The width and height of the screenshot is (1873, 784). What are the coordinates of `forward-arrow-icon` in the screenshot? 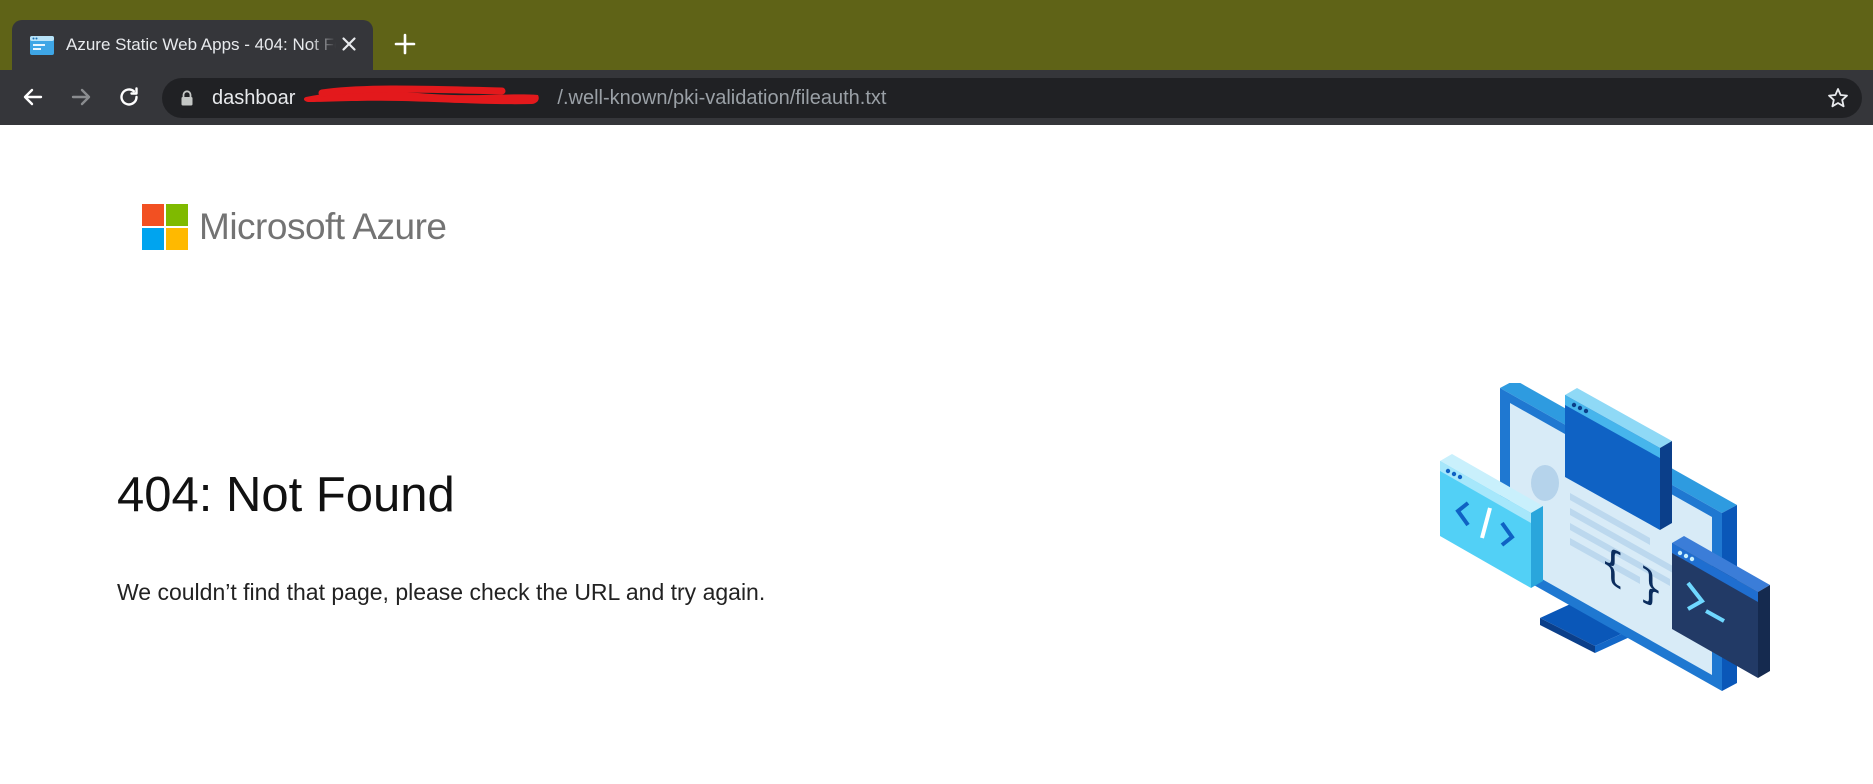 It's located at (81, 97).